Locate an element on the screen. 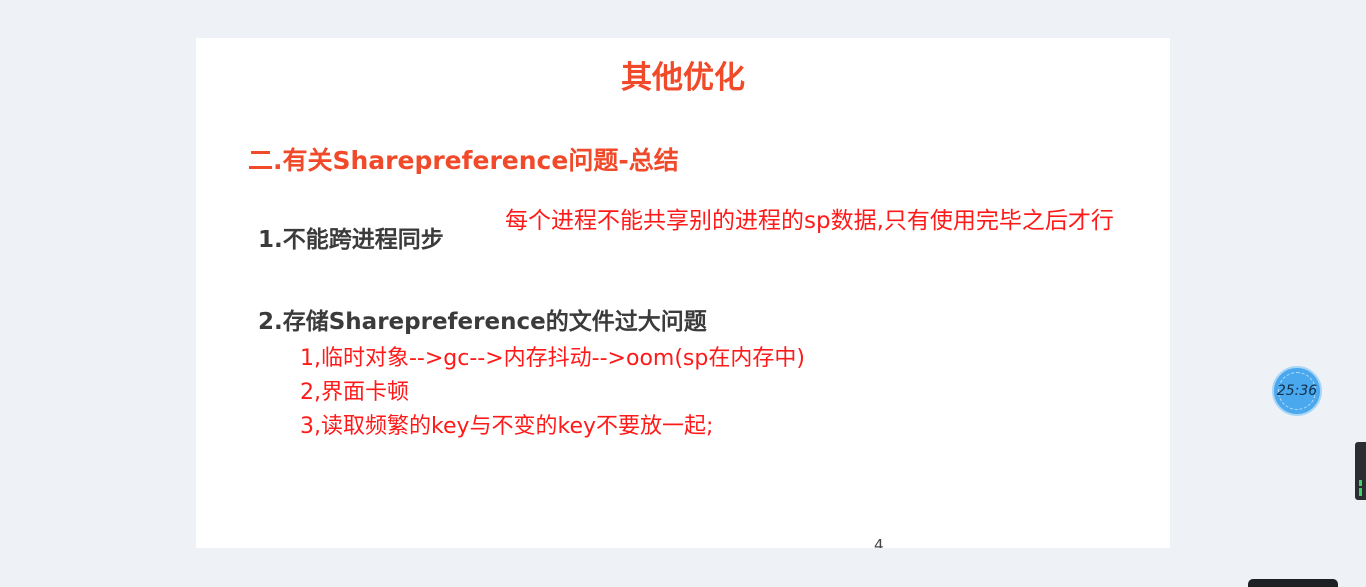  point-file-too-large: 2.存储Sharepreference的文件过大问题 is located at coordinates (482, 322).